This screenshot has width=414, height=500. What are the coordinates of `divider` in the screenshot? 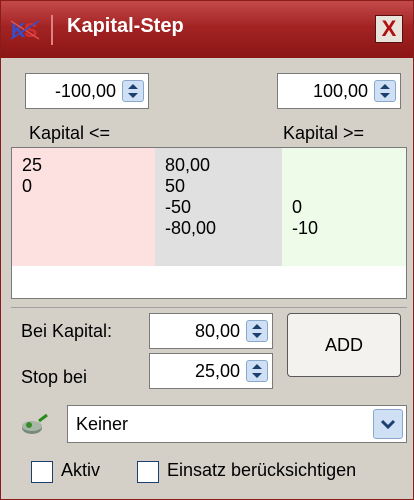 It's located at (209, 307).